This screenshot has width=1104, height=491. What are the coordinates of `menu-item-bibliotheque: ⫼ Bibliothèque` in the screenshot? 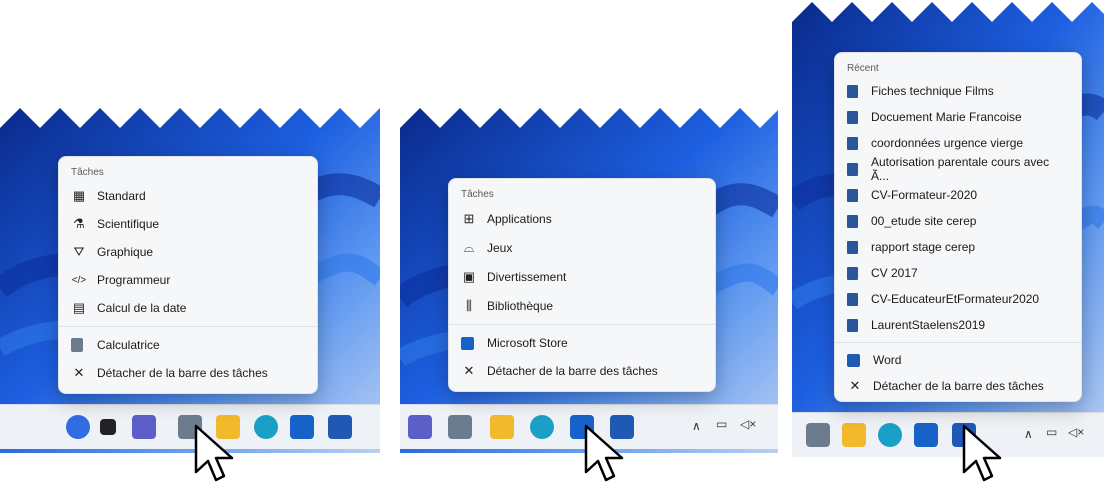 It's located at (582, 305).